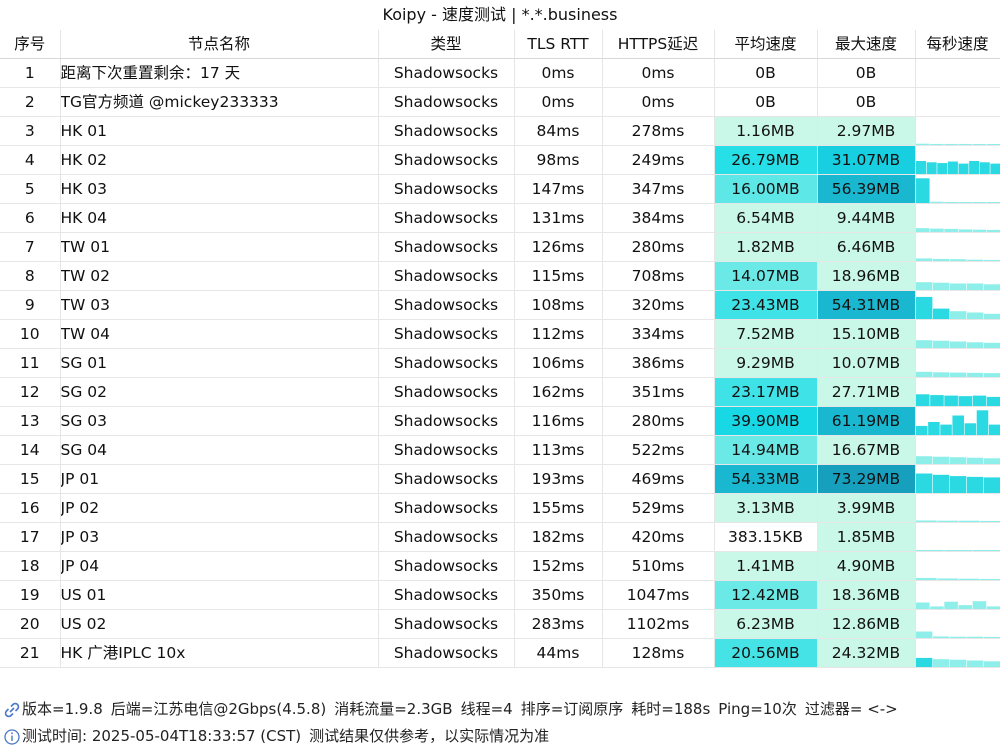  What do you see at coordinates (866, 218) in the screenshot?
I see `max-speed-cell: 9.44MB` at bounding box center [866, 218].